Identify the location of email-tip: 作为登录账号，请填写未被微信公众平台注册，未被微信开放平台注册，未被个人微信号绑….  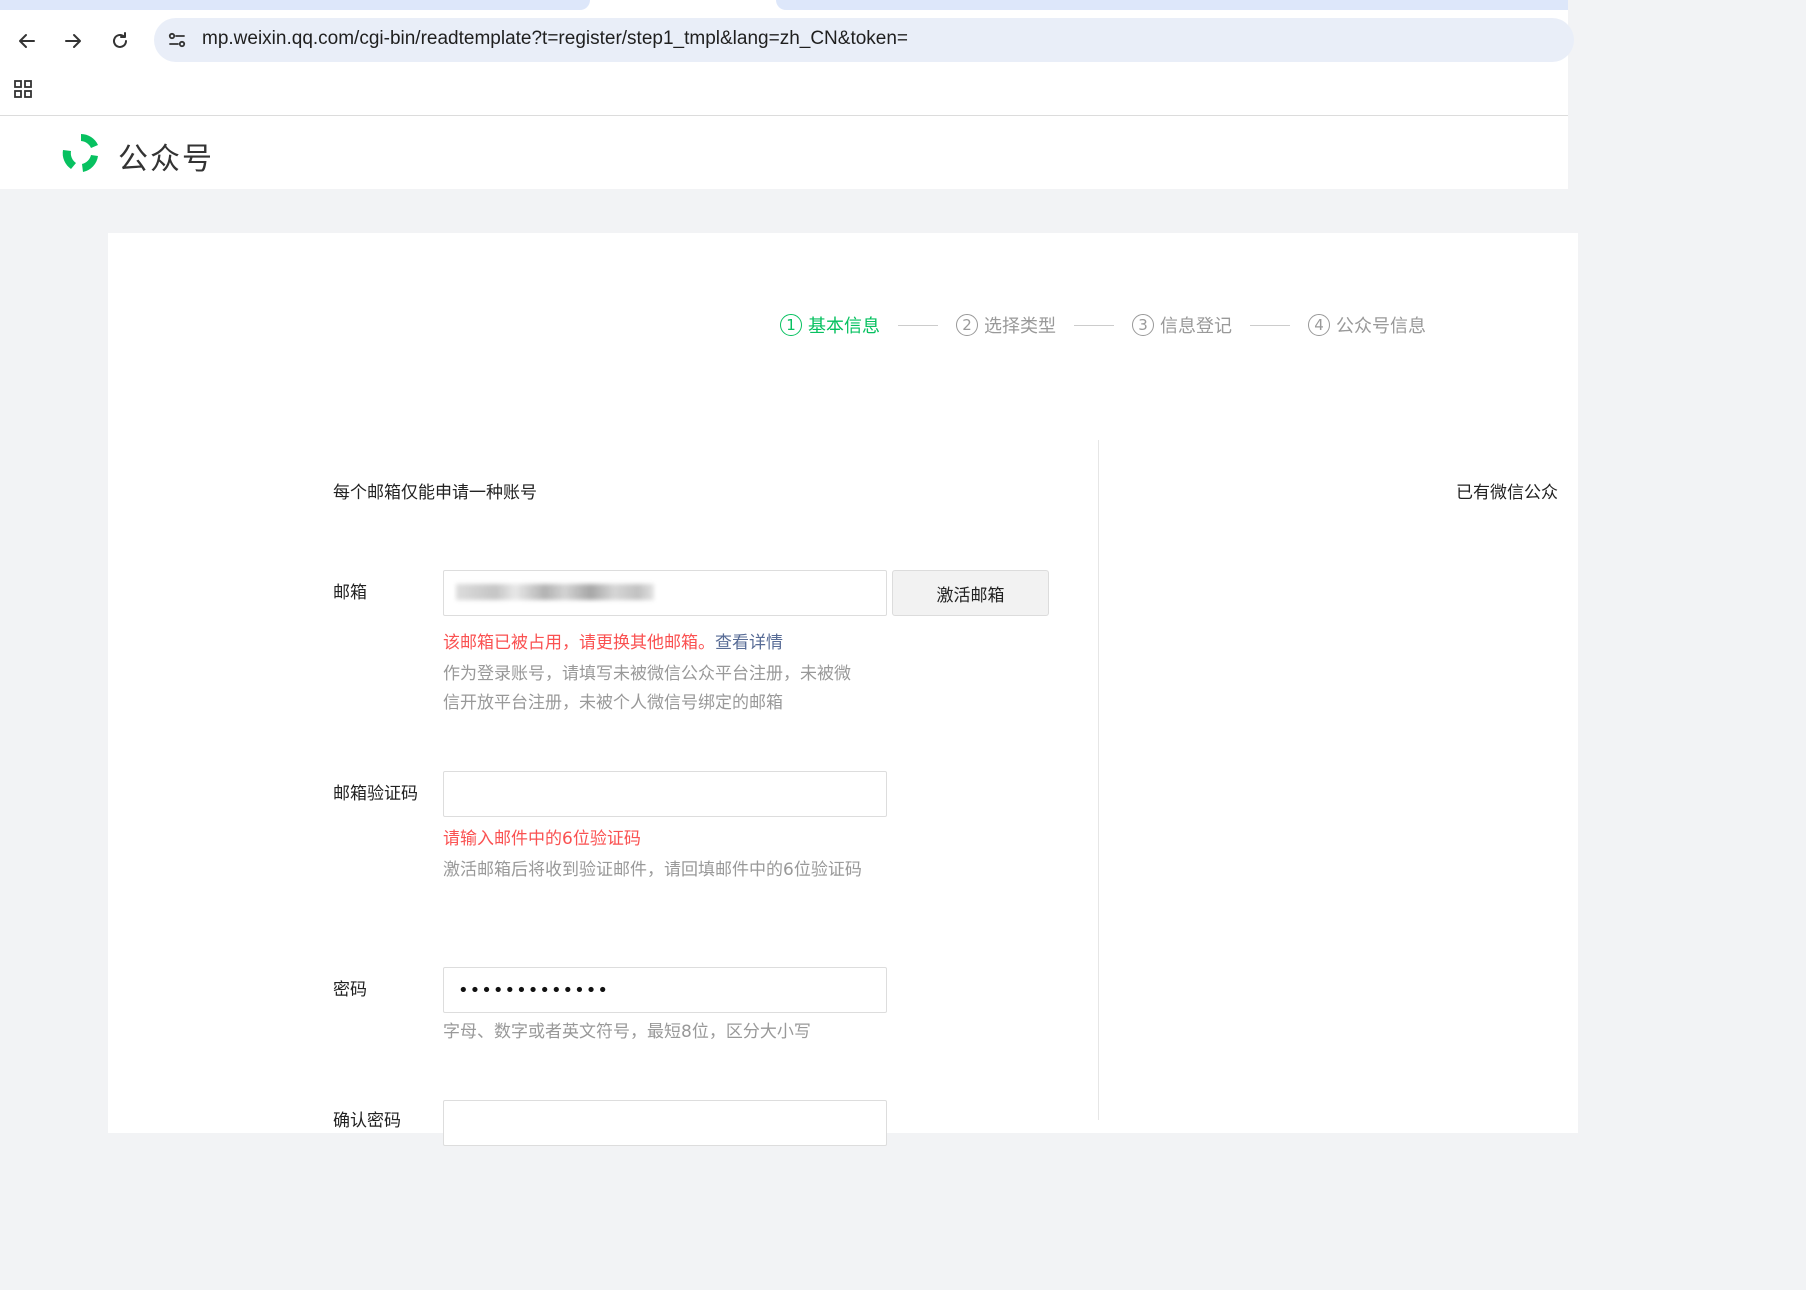
(647, 688).